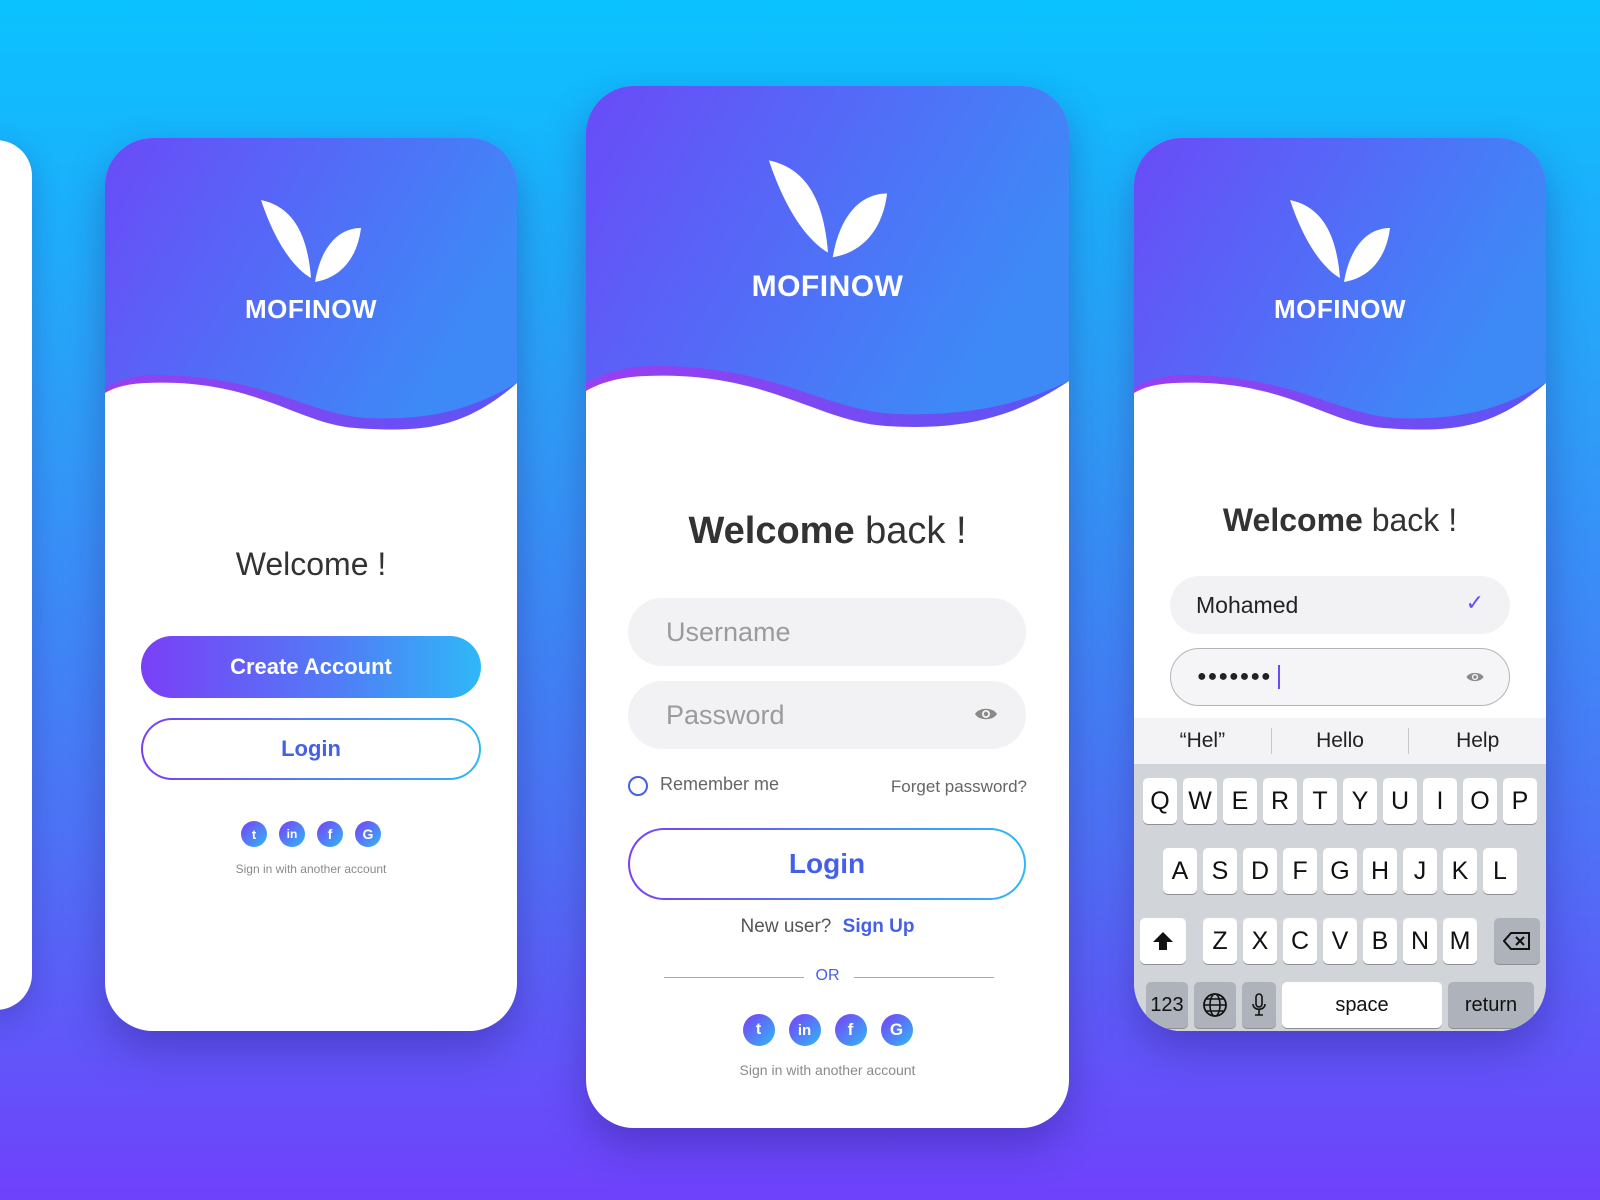  Describe the element at coordinates (311, 667) in the screenshot. I see `create-account-button: Create Account` at that location.